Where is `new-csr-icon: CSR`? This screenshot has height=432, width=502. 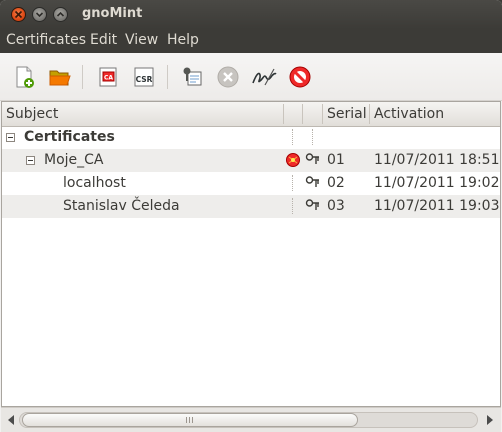
new-csr-icon: CSR is located at coordinates (144, 77).